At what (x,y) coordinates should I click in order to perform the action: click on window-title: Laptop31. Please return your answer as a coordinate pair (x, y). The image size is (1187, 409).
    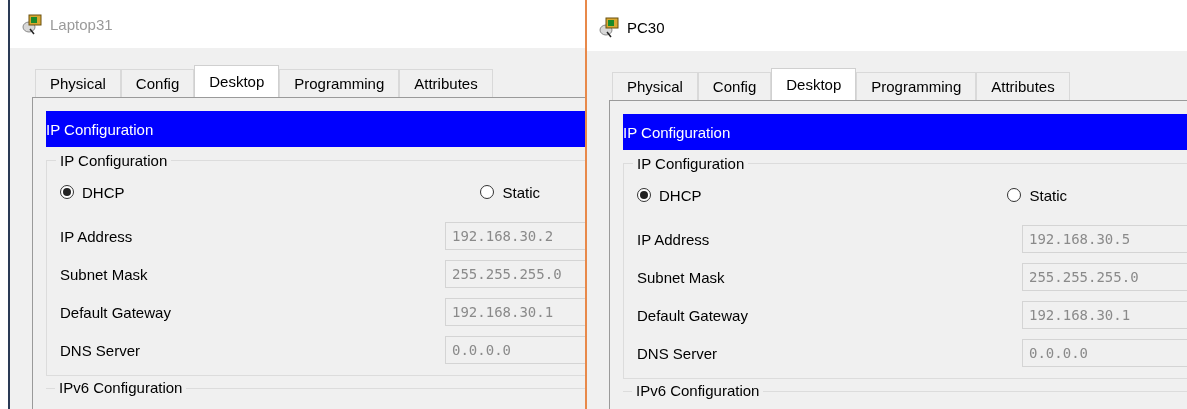
    Looking at the image, I should click on (81, 24).